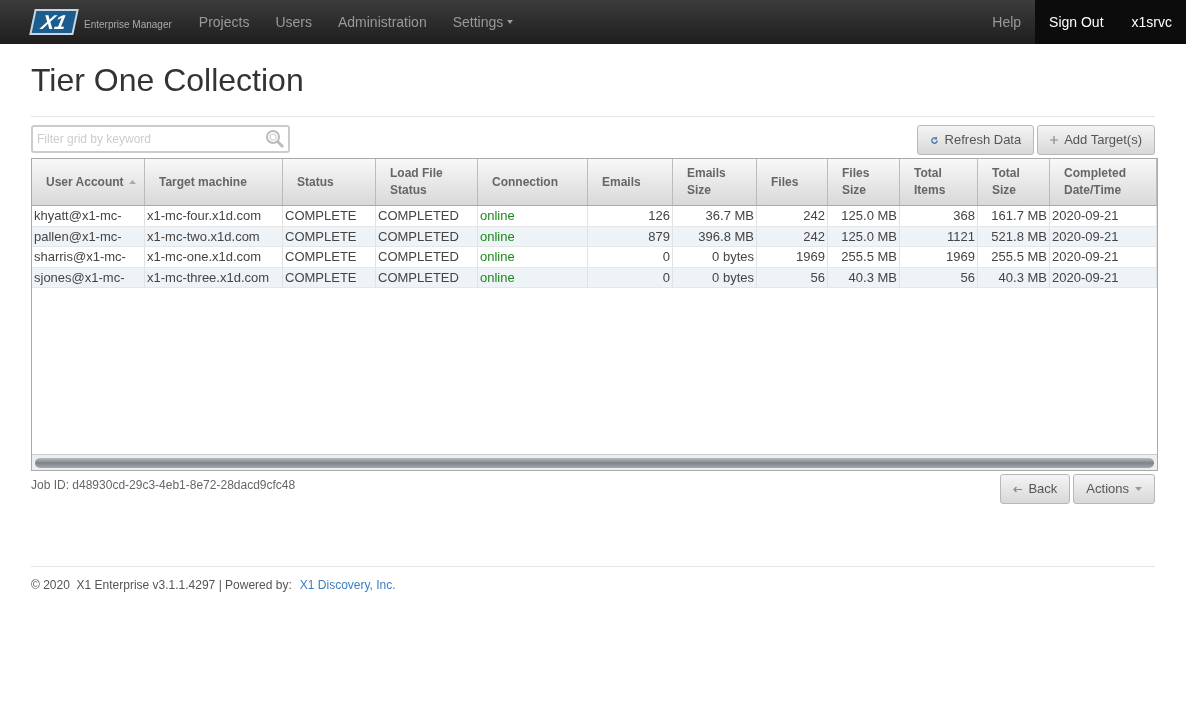 The width and height of the screenshot is (1186, 719). What do you see at coordinates (214, 277) in the screenshot?
I see `table-cell: x1-mc-three.x1d.com` at bounding box center [214, 277].